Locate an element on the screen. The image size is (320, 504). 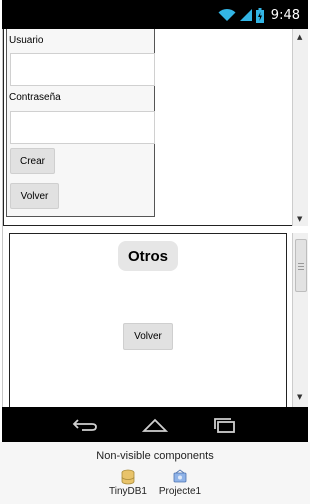
scrollbar-thumb is located at coordinates (301, 265).